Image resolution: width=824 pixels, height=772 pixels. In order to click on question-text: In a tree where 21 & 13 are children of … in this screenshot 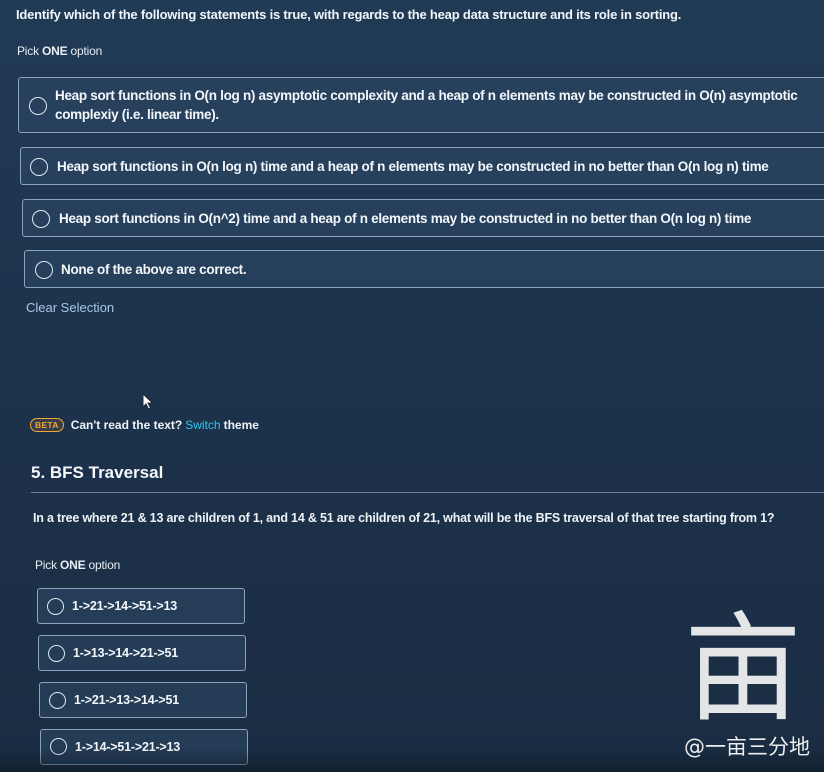, I will do `click(404, 518)`.